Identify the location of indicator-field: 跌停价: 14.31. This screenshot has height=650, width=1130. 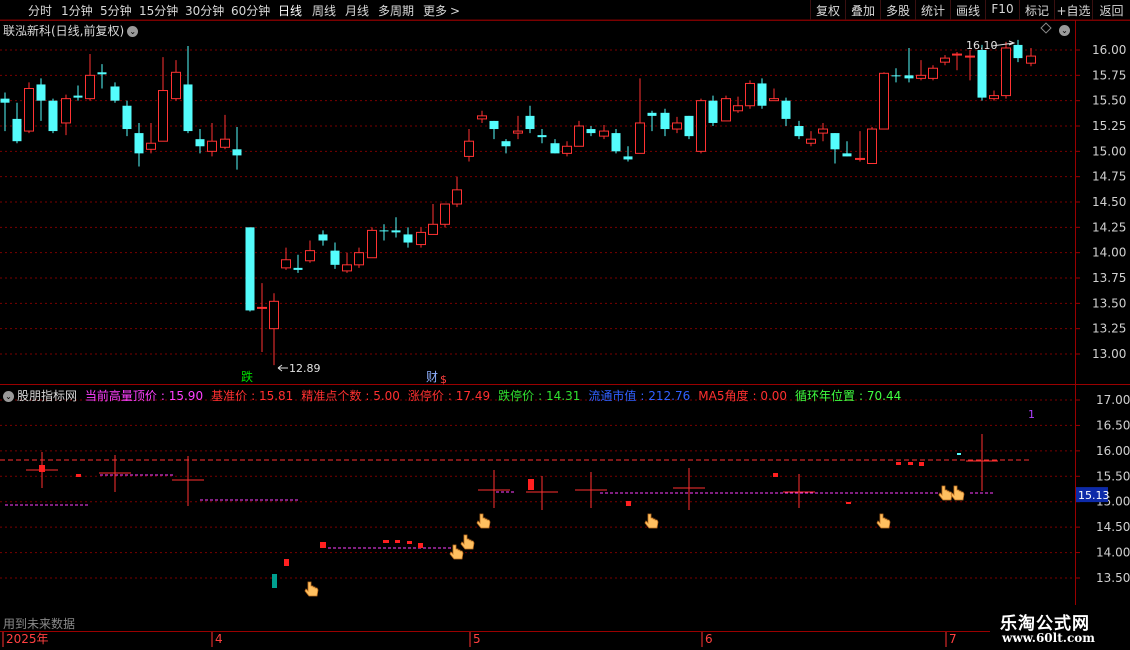
(541, 396).